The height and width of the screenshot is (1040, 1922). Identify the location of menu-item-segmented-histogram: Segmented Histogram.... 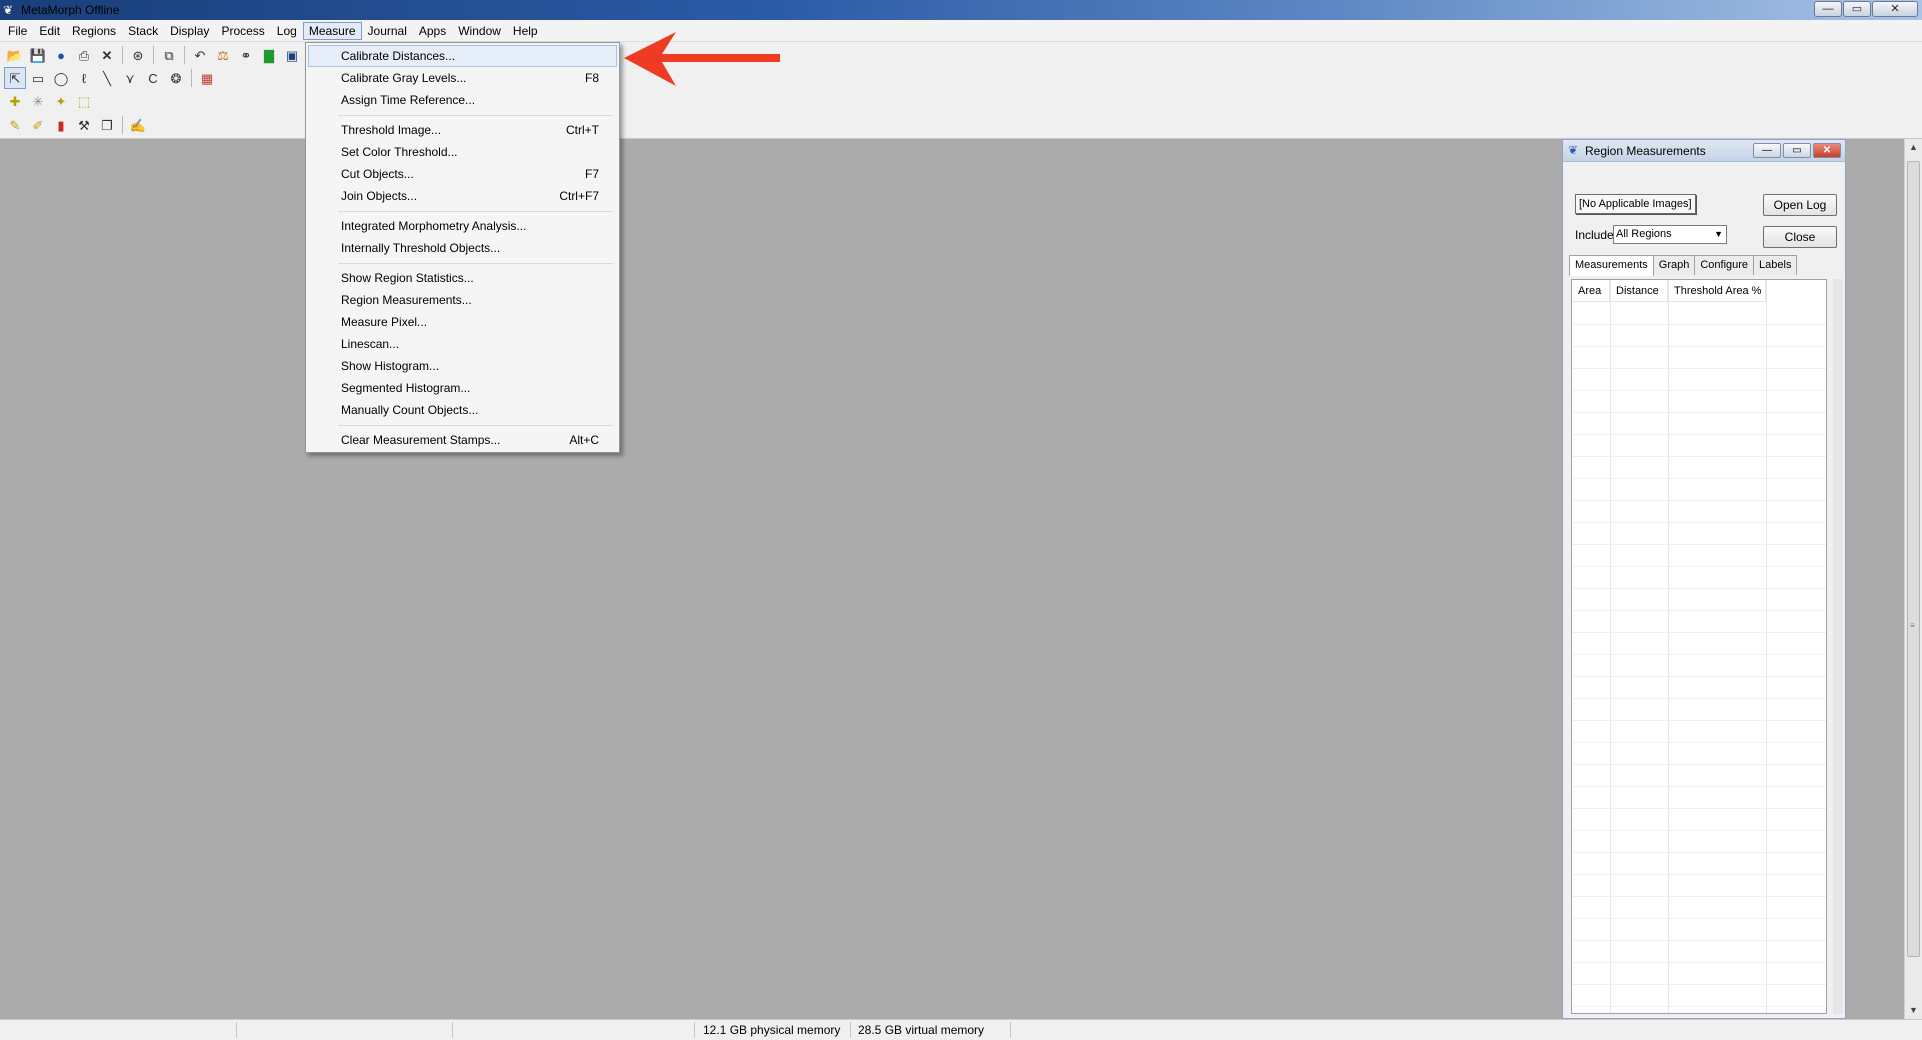
(462, 388).